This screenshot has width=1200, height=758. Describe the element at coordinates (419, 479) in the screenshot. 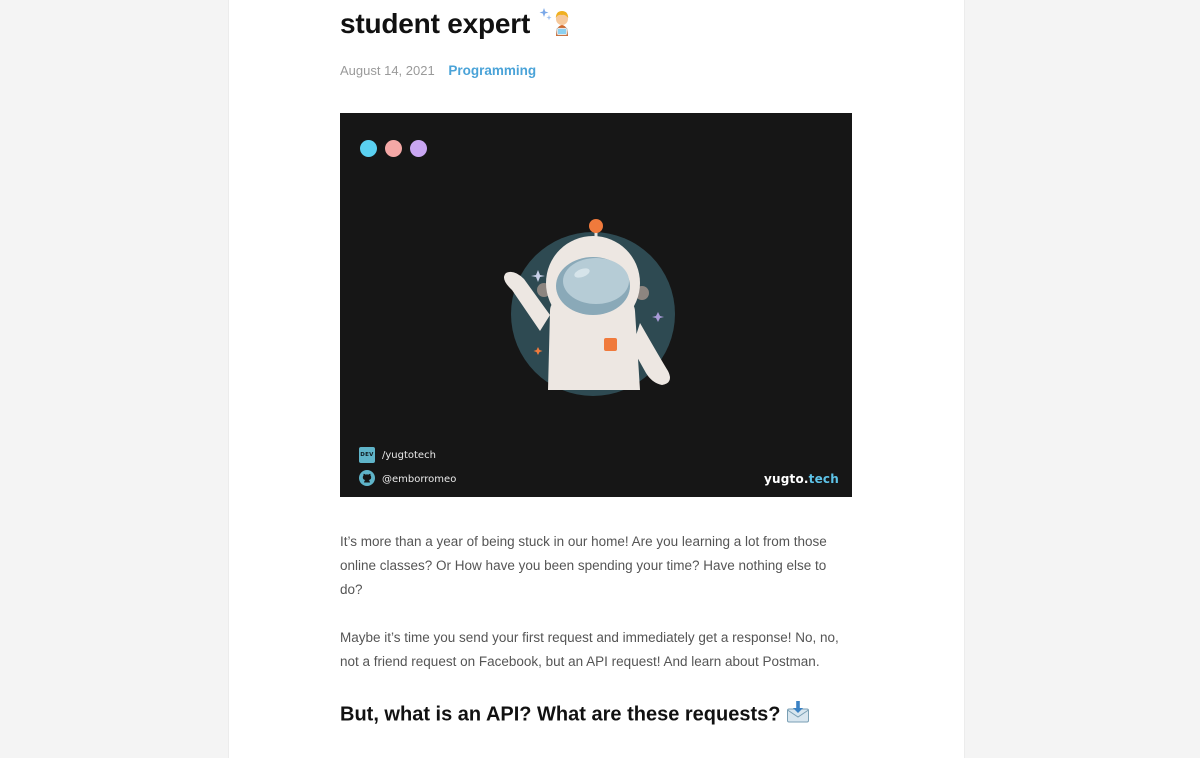

I see `github-handle: @emborromeo` at that location.